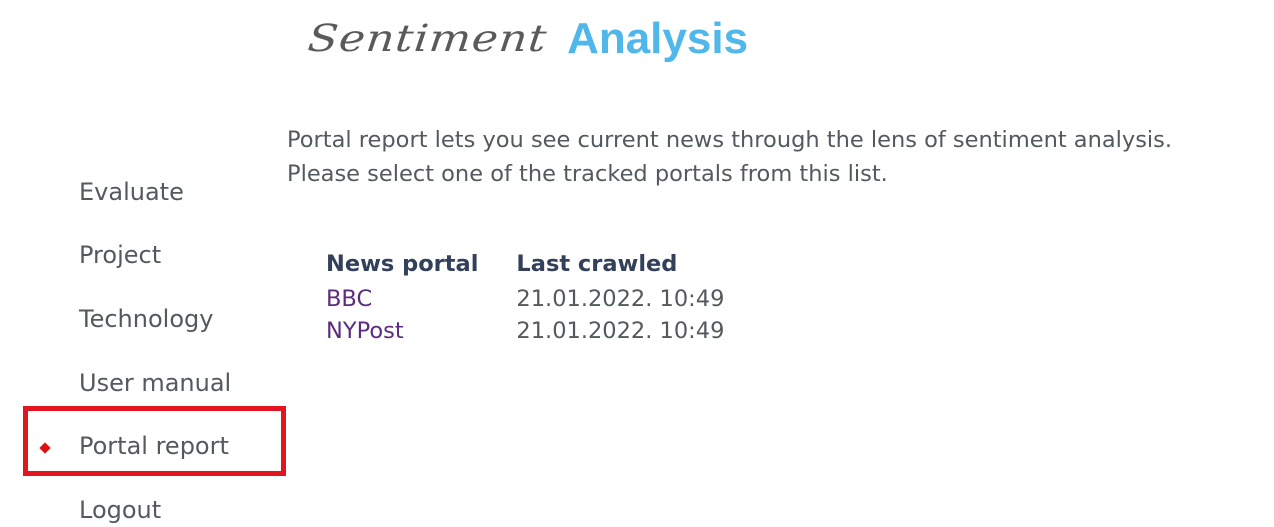 Image resolution: width=1274 pixels, height=527 pixels. Describe the element at coordinates (421, 331) in the screenshot. I see `portal-cell: NYPost` at that location.